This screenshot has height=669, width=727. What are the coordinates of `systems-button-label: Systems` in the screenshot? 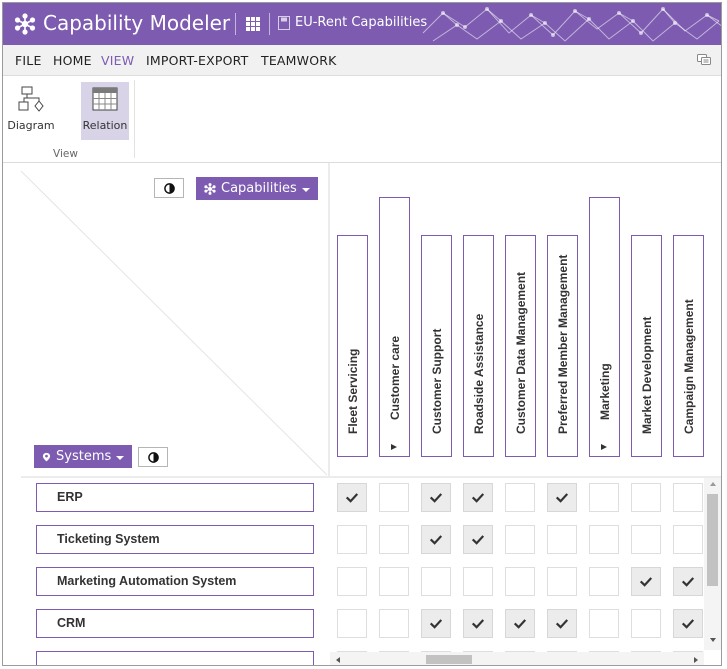 It's located at (84, 456).